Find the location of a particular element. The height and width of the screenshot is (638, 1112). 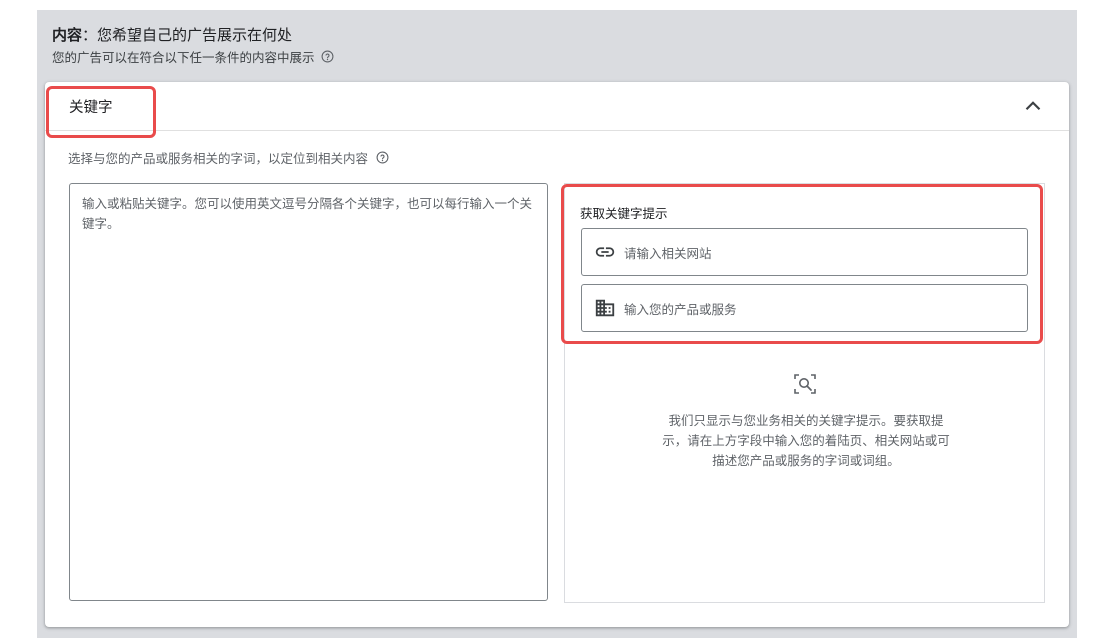

product-service-input: 输入您的产品或服务 is located at coordinates (804, 308).